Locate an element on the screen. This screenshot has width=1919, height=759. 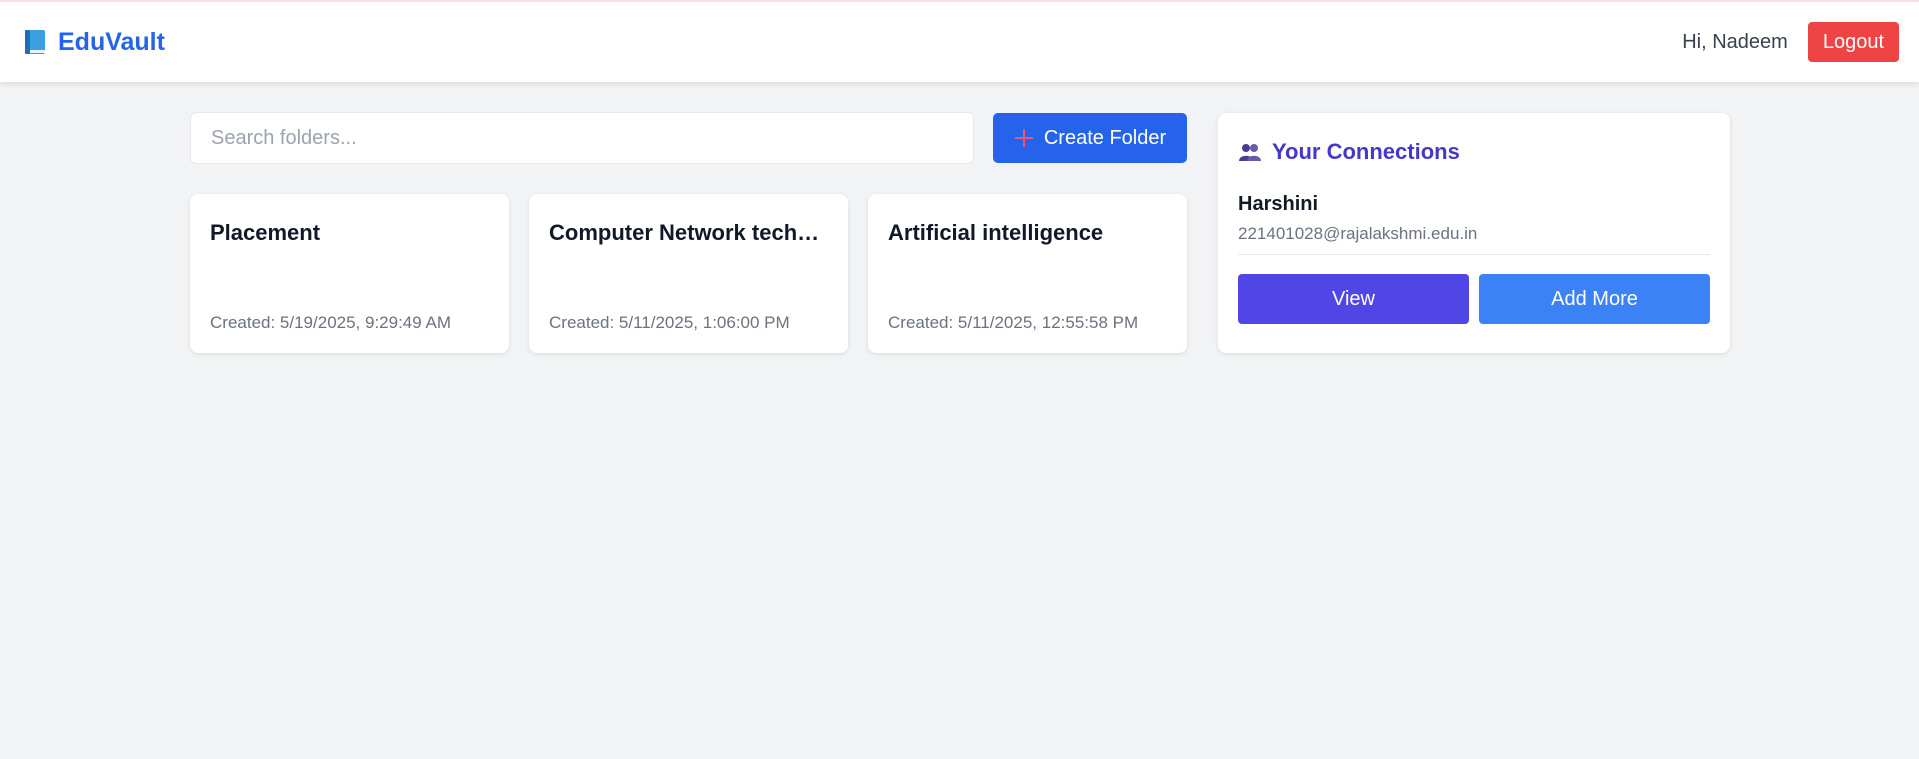
app-header: EduVault Hi, Nadeem Logout is located at coordinates (959, 42).